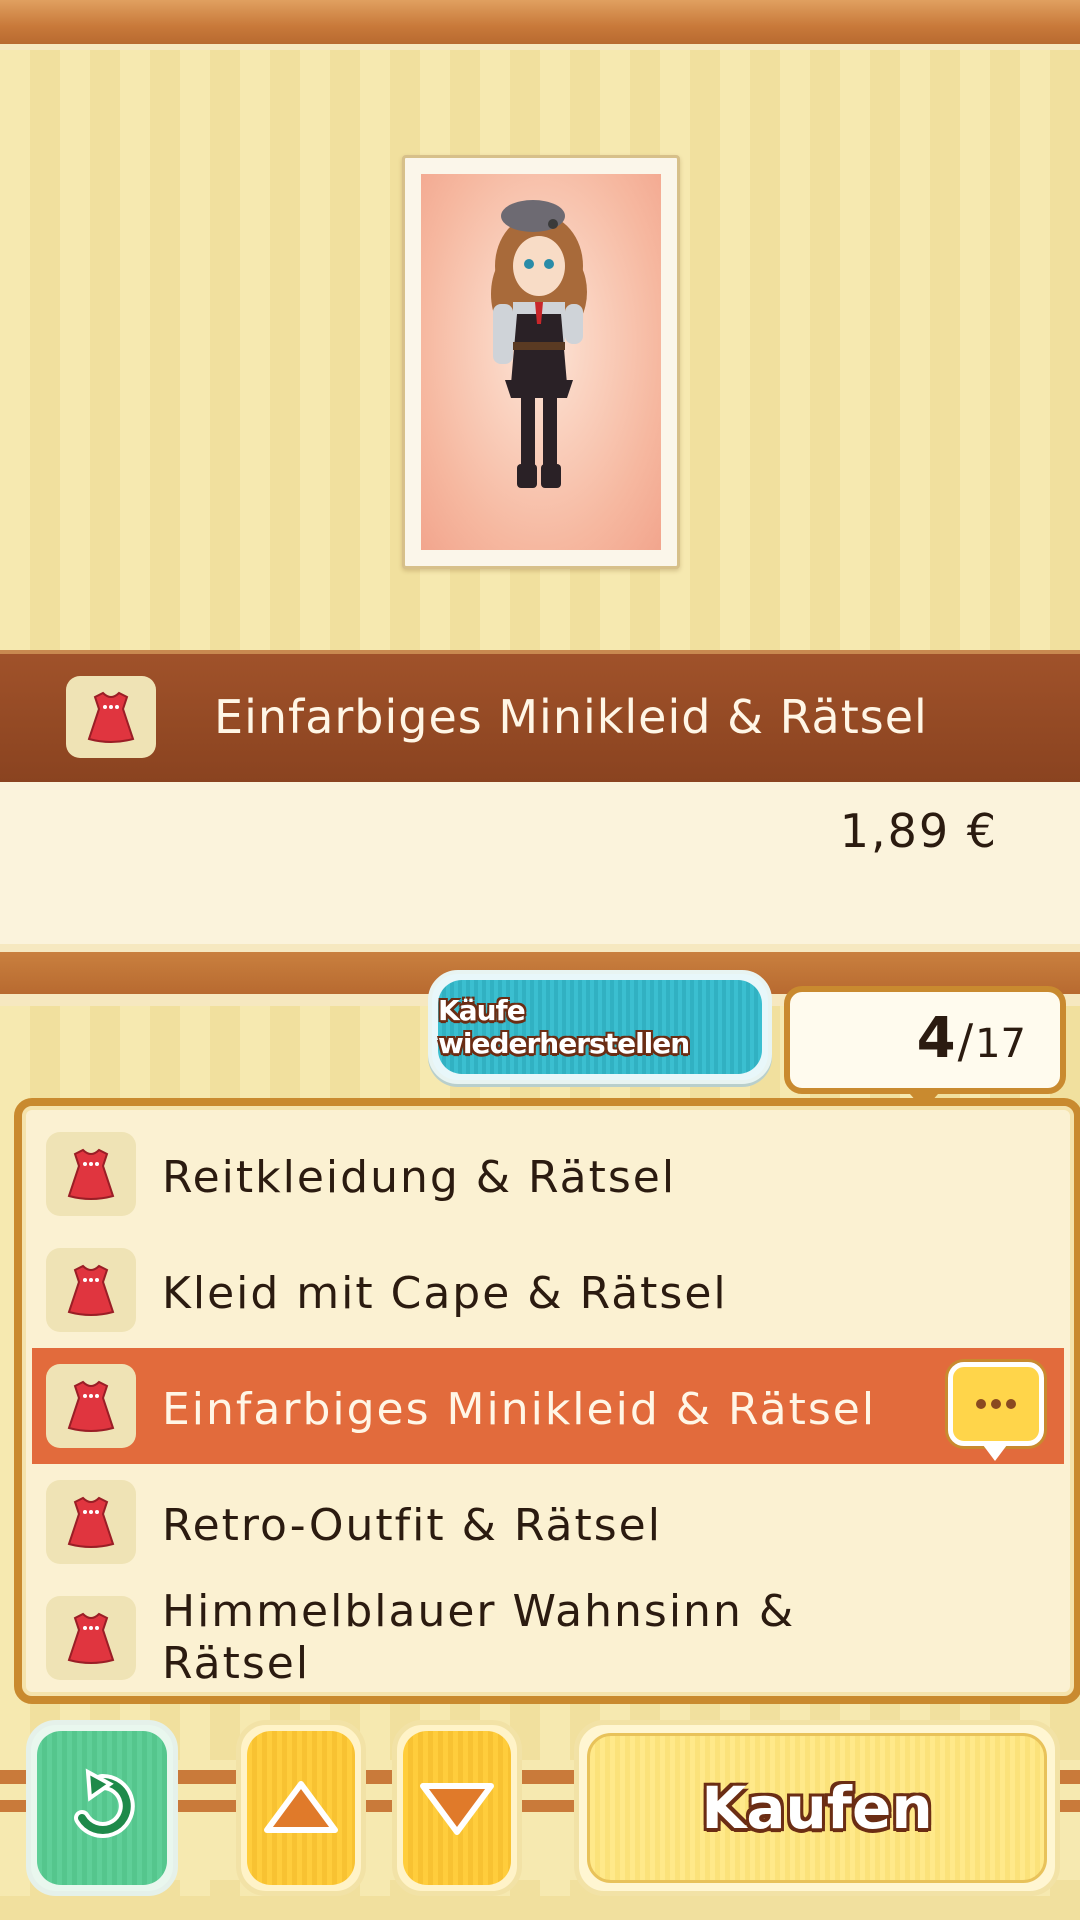 The image size is (1080, 1920). What do you see at coordinates (936, 1038) in the screenshot?
I see `counter-current: 4` at bounding box center [936, 1038].